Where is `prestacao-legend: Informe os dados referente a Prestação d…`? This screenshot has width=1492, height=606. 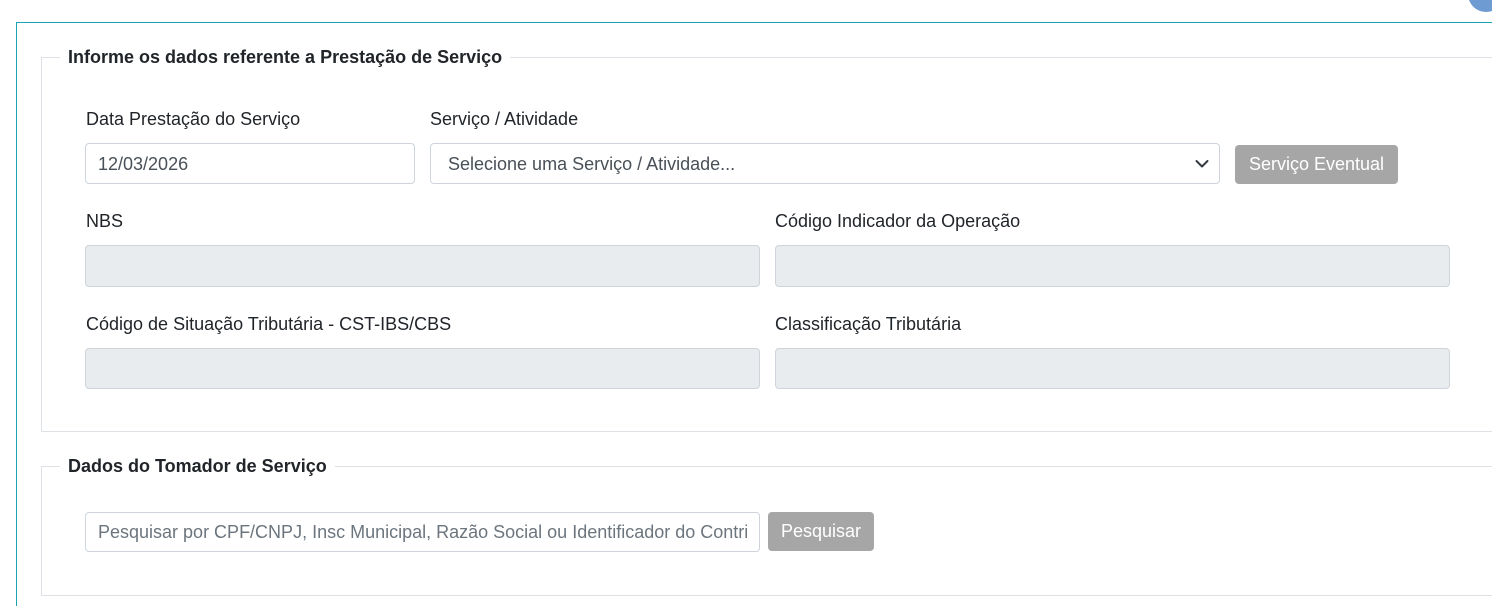 prestacao-legend: Informe os dados referente a Prestação d… is located at coordinates (285, 57).